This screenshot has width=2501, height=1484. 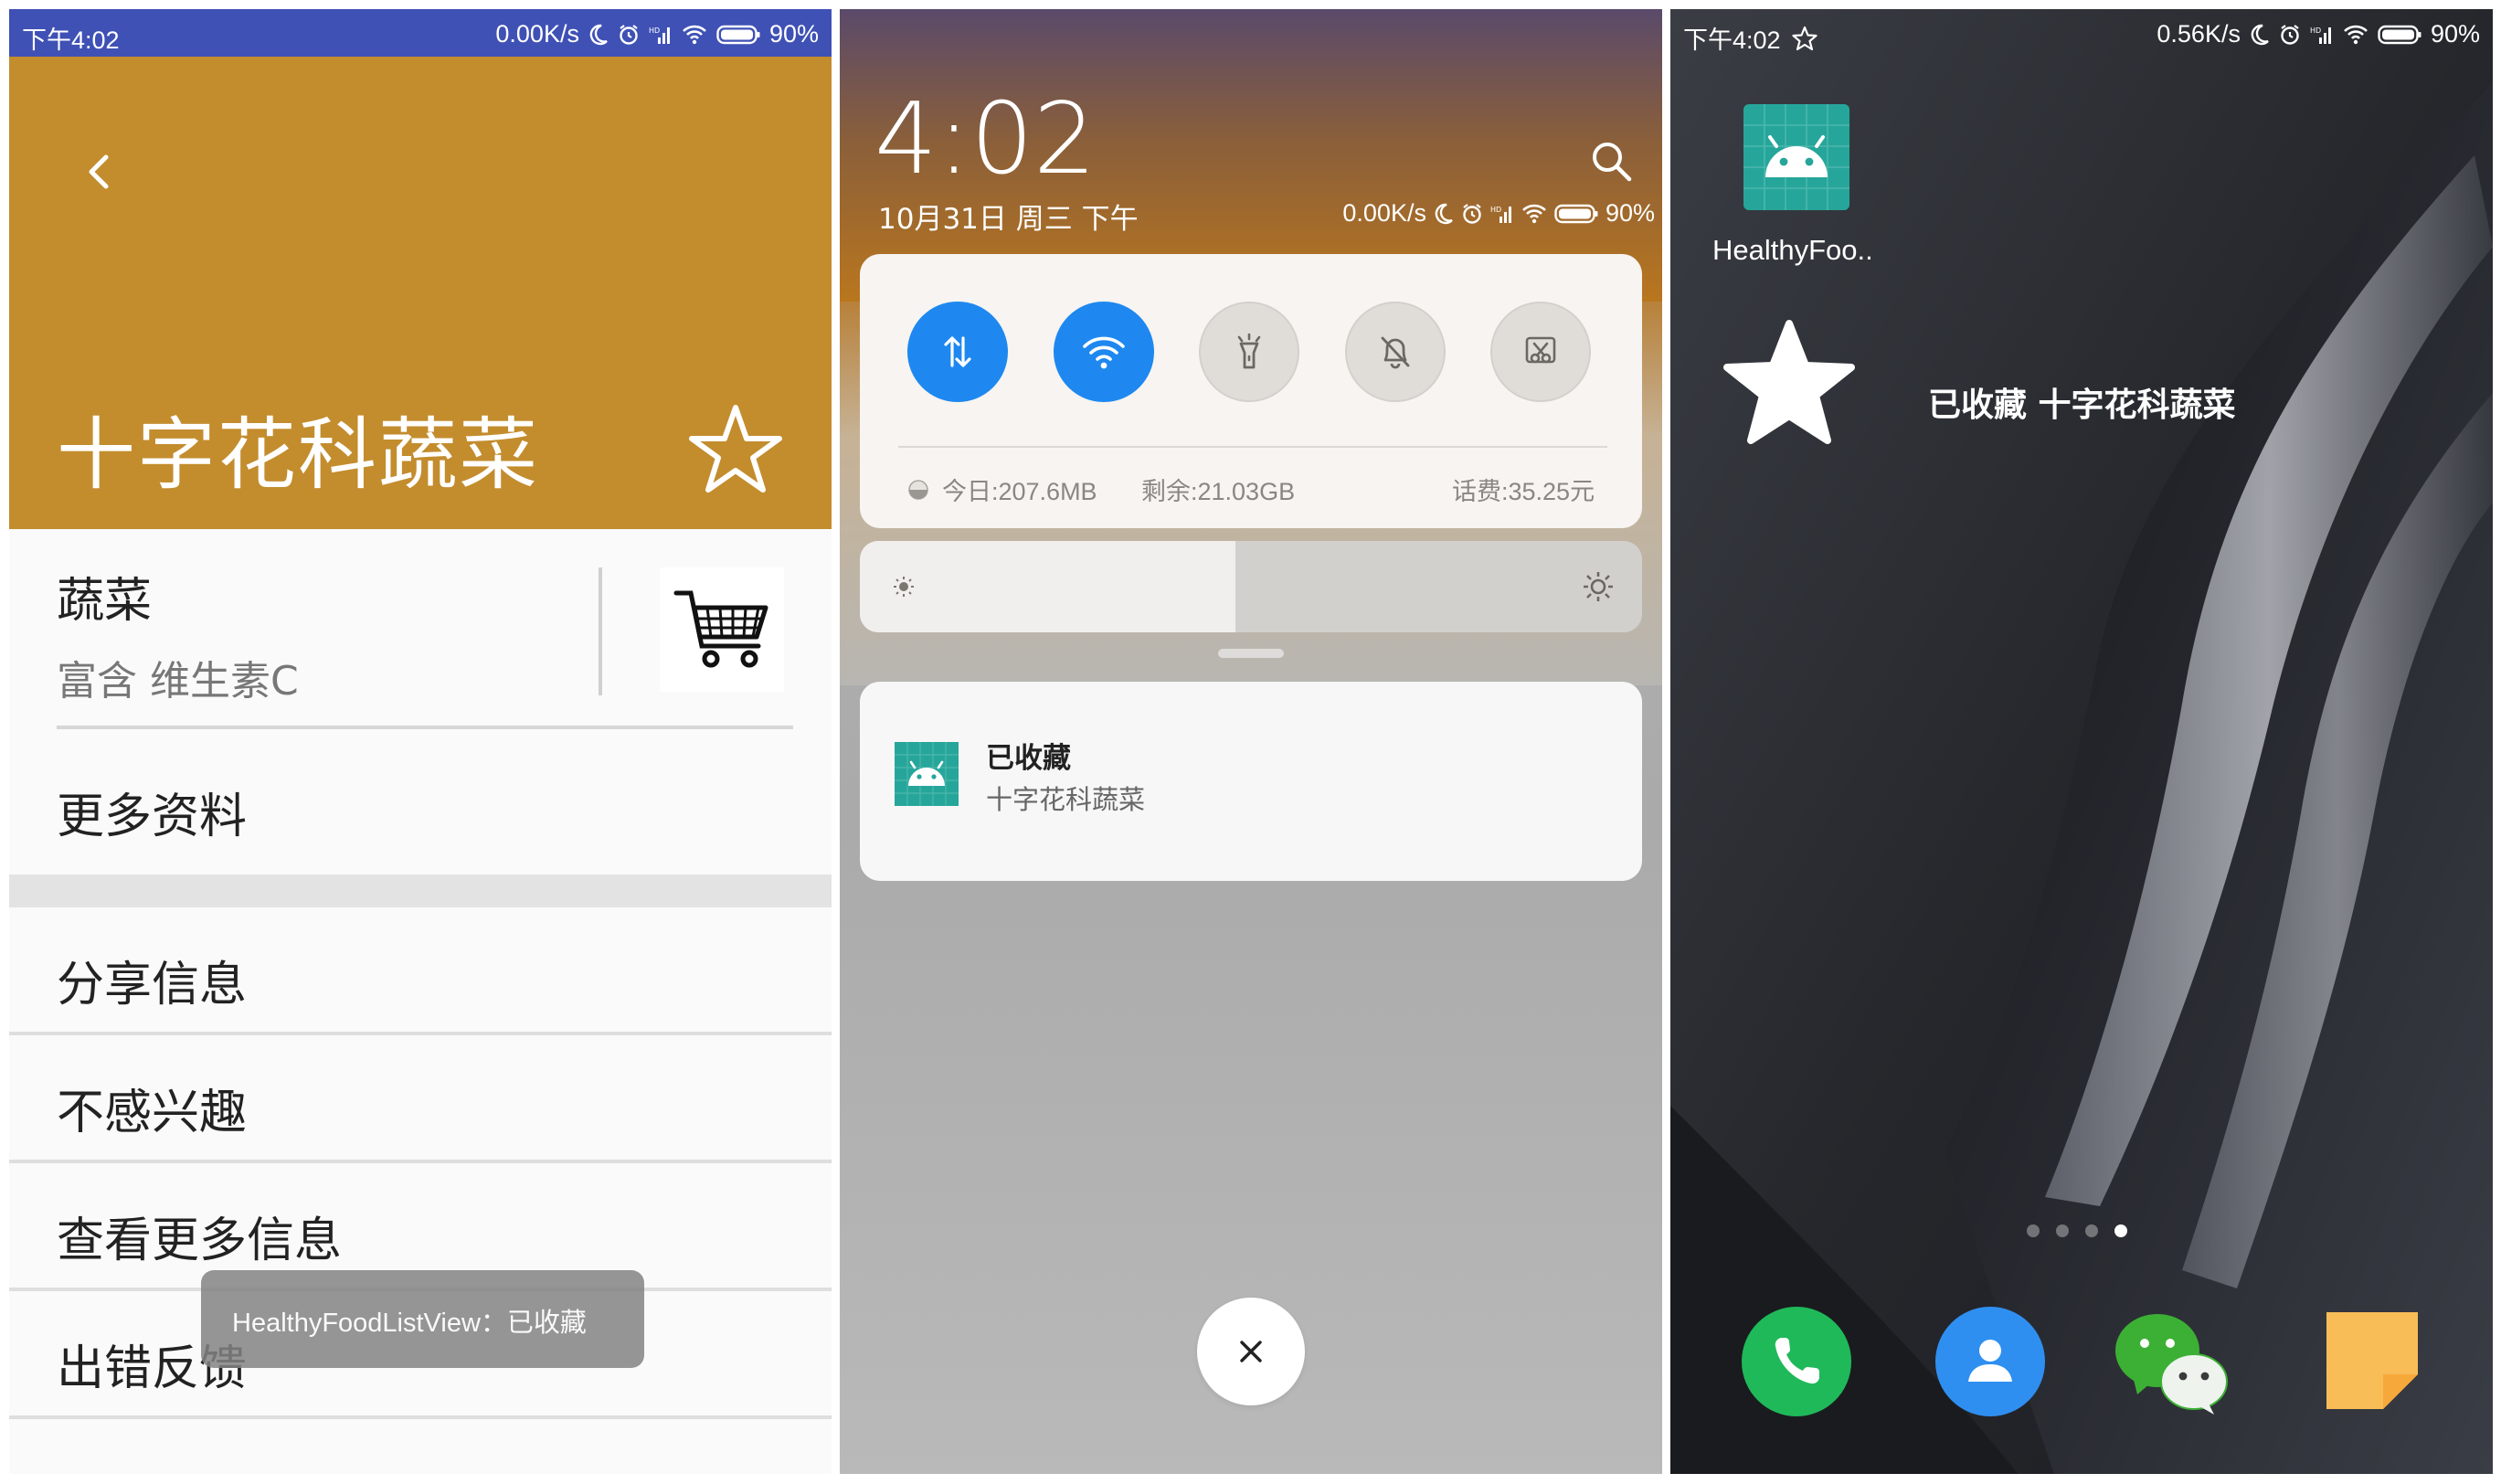 I want to click on screenshot-toggle, so click(x=1540, y=352).